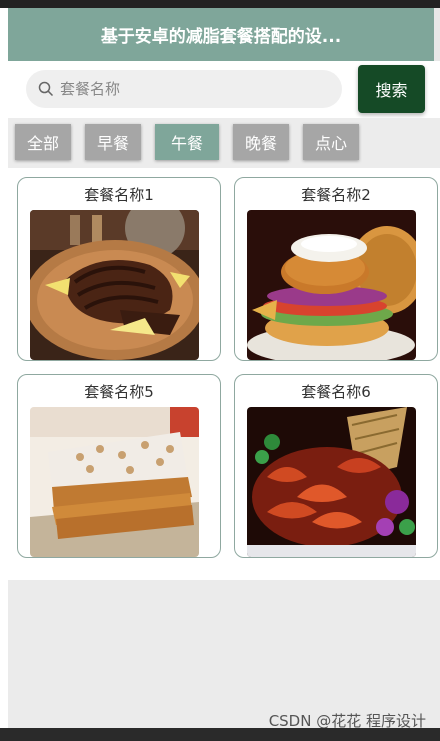 The height and width of the screenshot is (741, 440). I want to click on category-tabs: 全部 早餐 午餐 晚餐 点心, so click(224, 143).